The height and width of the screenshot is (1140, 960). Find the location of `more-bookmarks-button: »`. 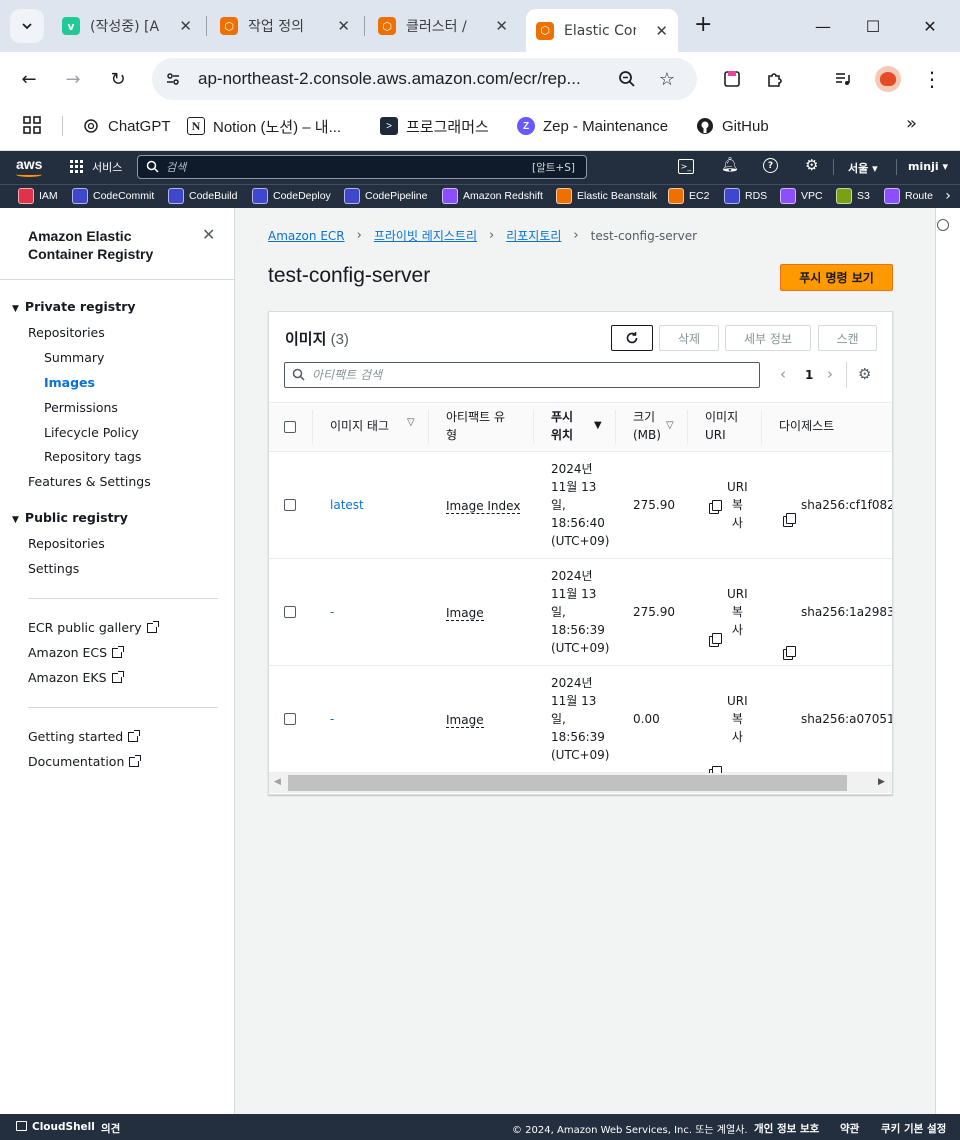

more-bookmarks-button: » is located at coordinates (911, 123).